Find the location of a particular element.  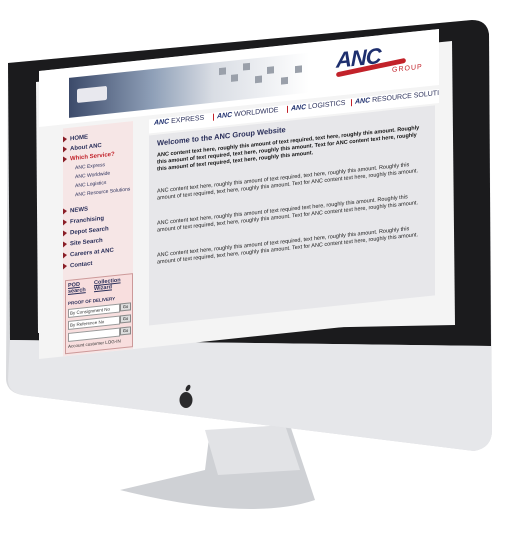

sidebar-item-depot-search: Depot Search is located at coordinates (86, 231).